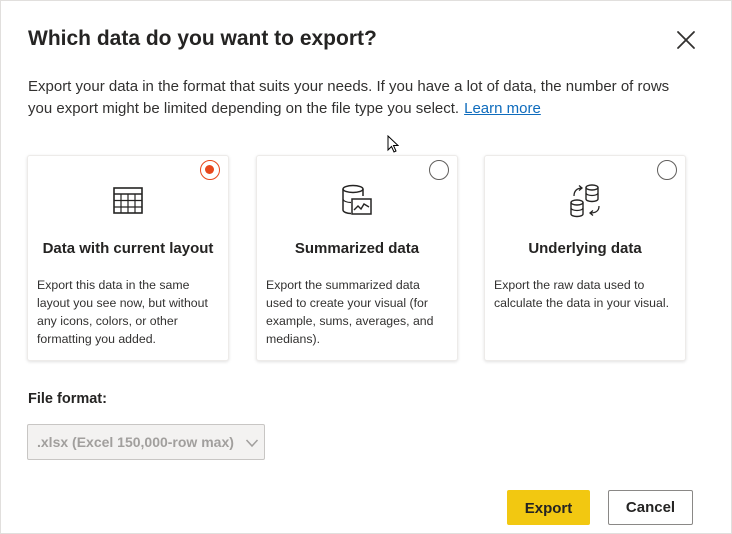  What do you see at coordinates (585, 201) in the screenshot?
I see `database-sync-icon` at bounding box center [585, 201].